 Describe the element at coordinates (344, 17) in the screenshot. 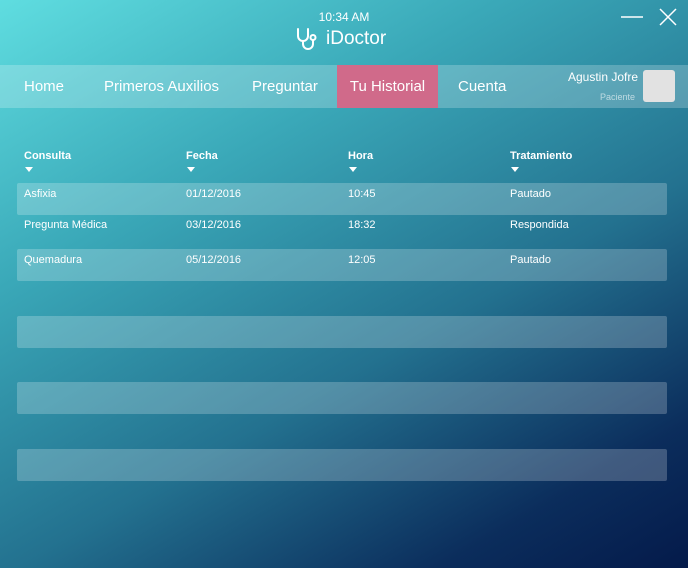

I see `clock: 10:34 AM` at that location.